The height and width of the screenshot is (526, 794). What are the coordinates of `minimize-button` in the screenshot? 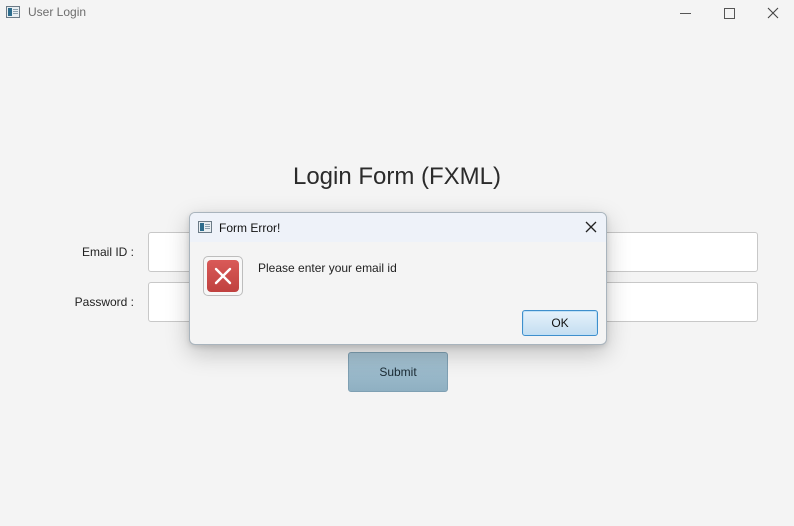 It's located at (685, 13).